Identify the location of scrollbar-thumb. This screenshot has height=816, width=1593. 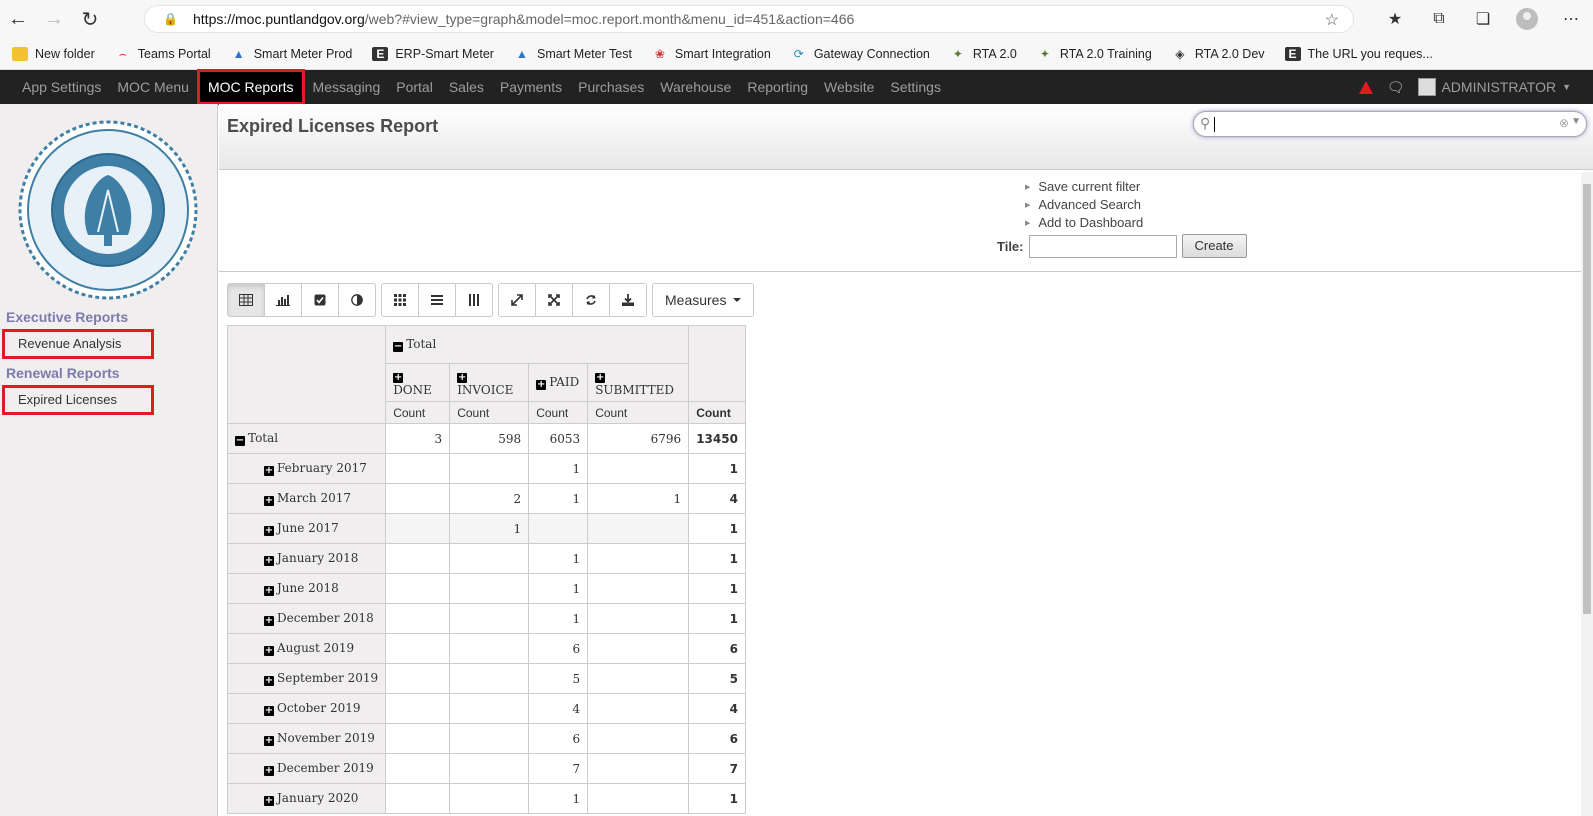
(1587, 399).